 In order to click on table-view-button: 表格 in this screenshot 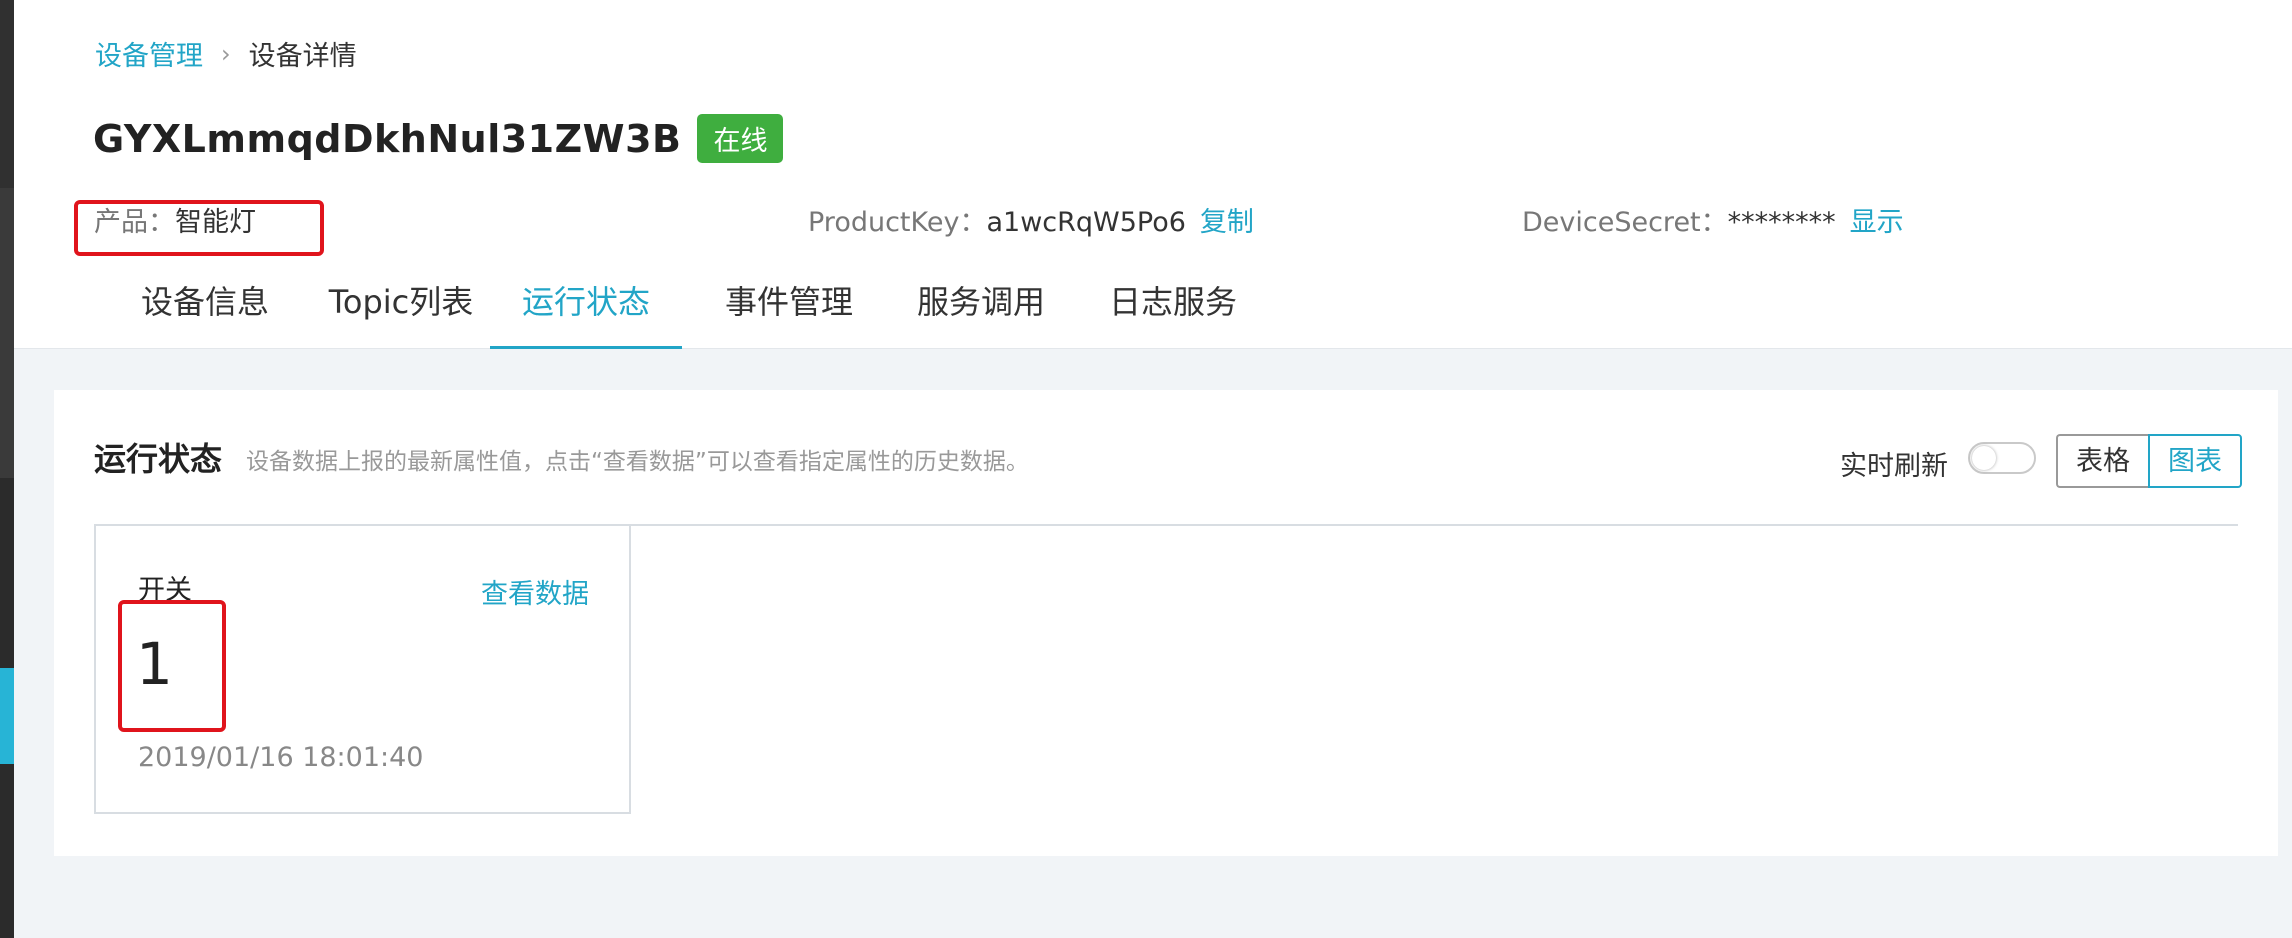, I will do `click(2102, 461)`.